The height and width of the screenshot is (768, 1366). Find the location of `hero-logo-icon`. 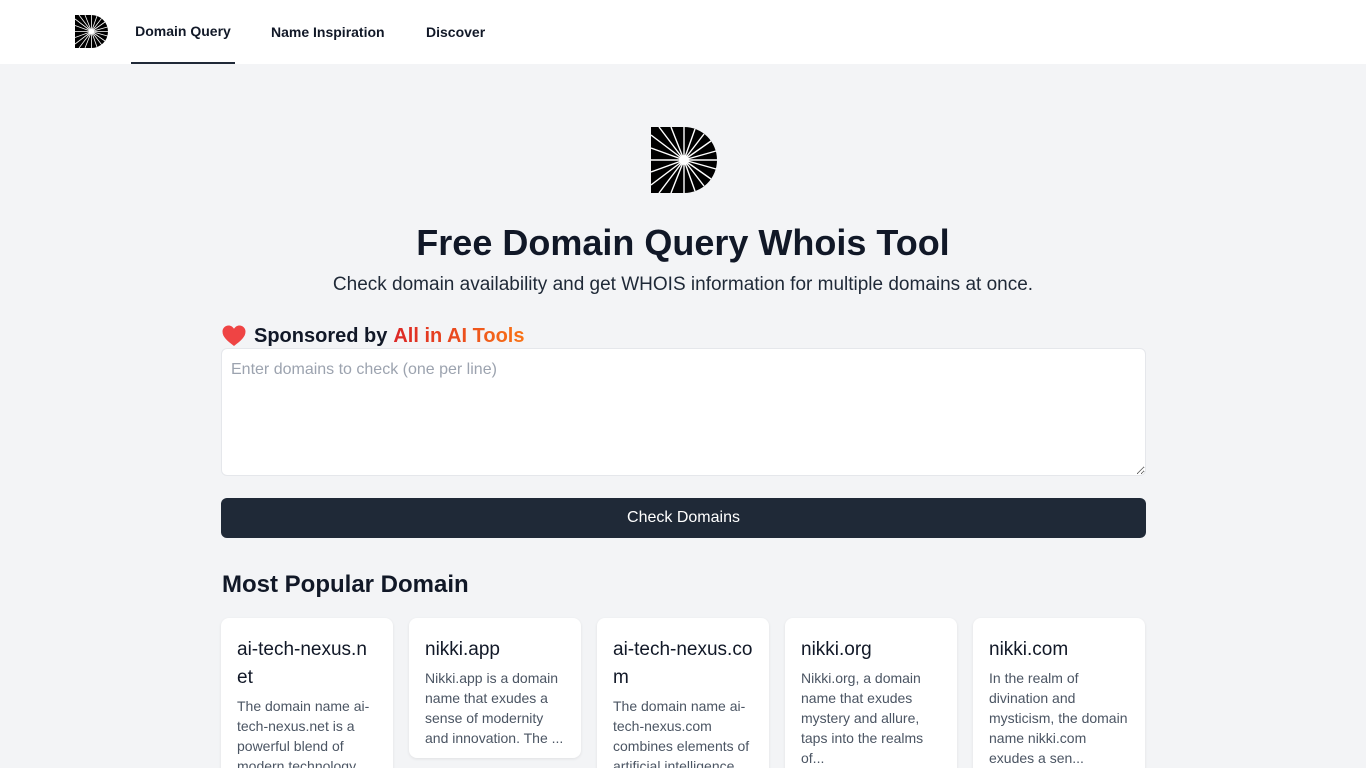

hero-logo-icon is located at coordinates (684, 160).